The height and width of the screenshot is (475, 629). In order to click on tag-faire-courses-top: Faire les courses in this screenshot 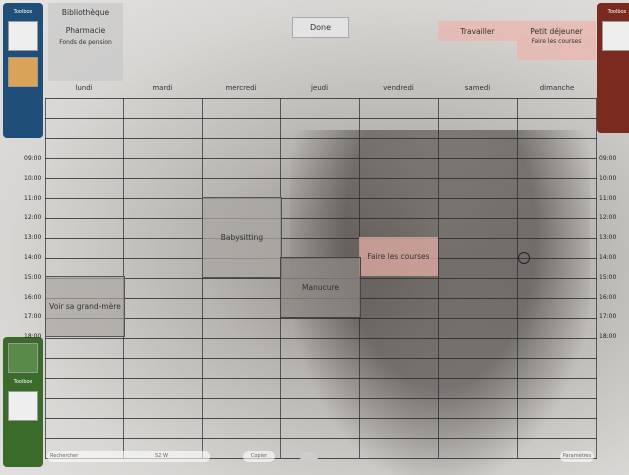, I will do `click(556, 49)`.